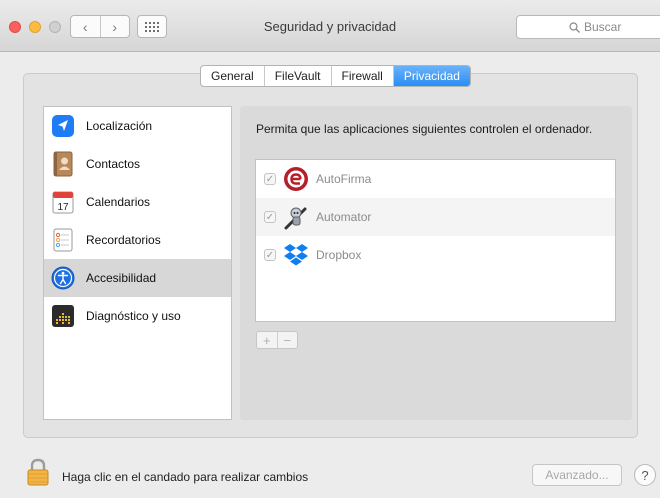  I want to click on reminders-icon, so click(63, 240).